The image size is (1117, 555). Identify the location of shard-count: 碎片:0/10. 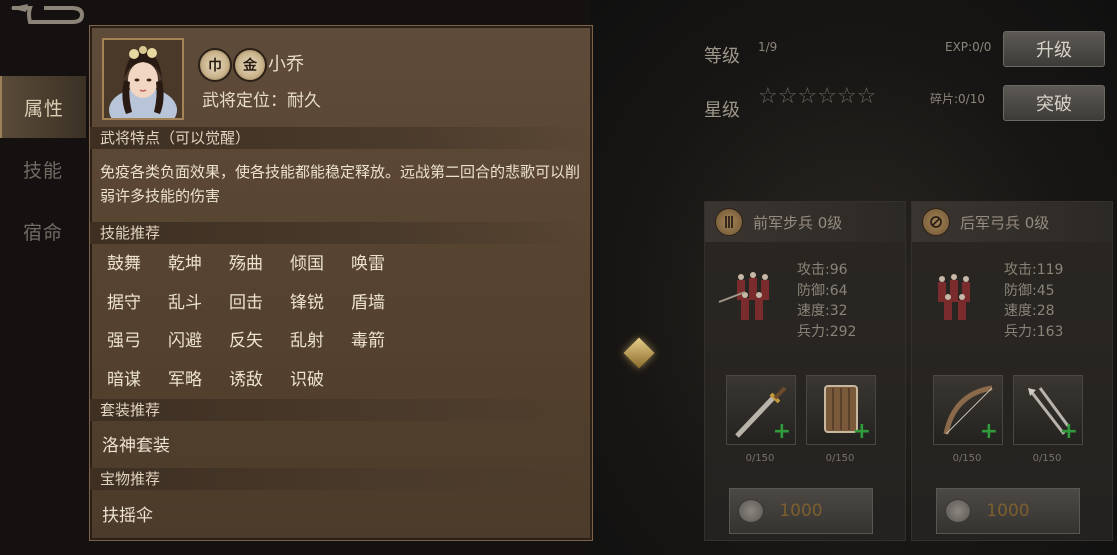
(957, 99).